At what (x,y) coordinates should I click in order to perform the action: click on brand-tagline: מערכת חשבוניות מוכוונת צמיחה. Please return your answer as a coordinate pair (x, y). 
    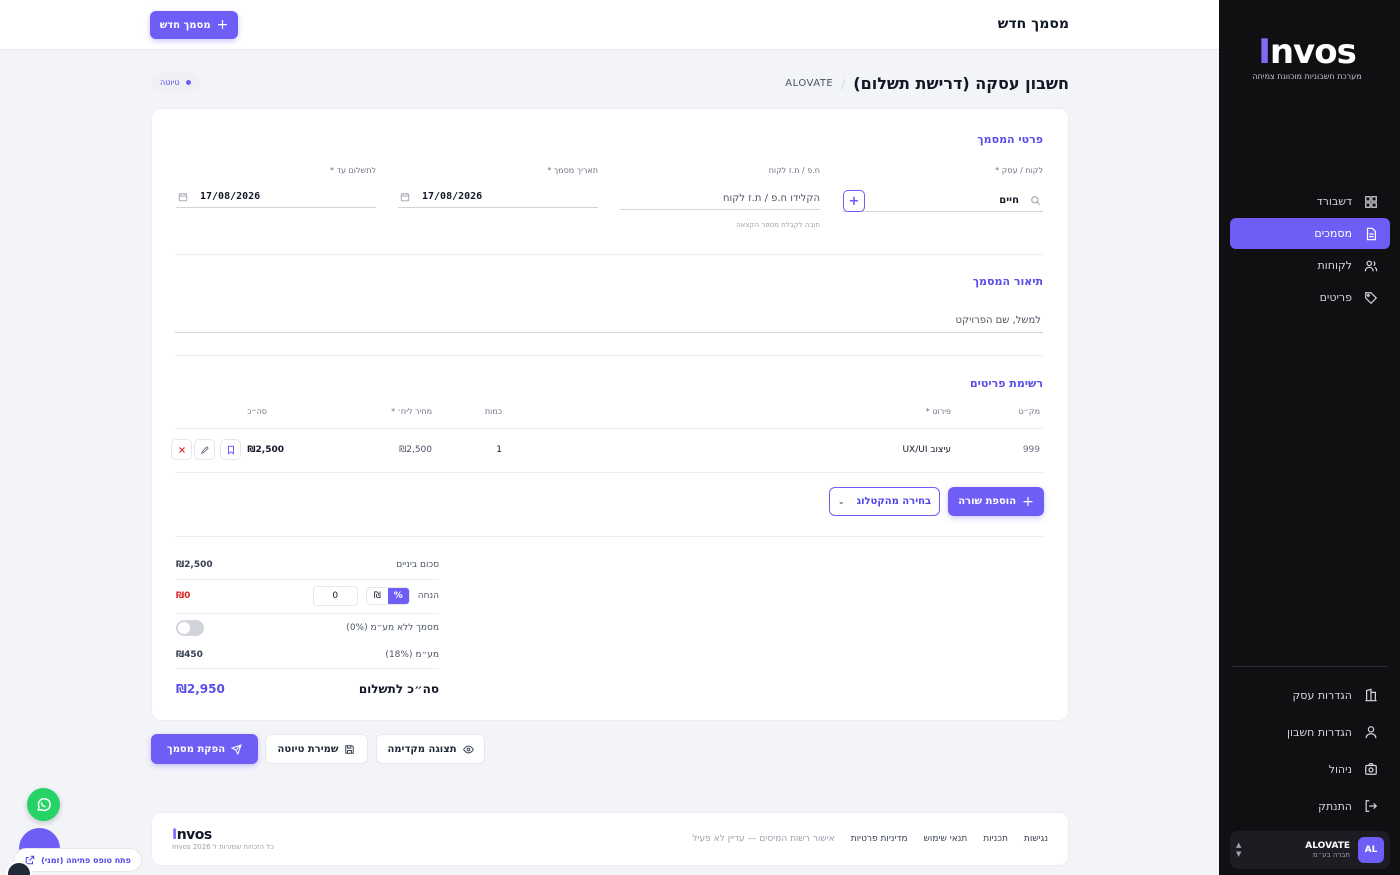
    Looking at the image, I should click on (1307, 76).